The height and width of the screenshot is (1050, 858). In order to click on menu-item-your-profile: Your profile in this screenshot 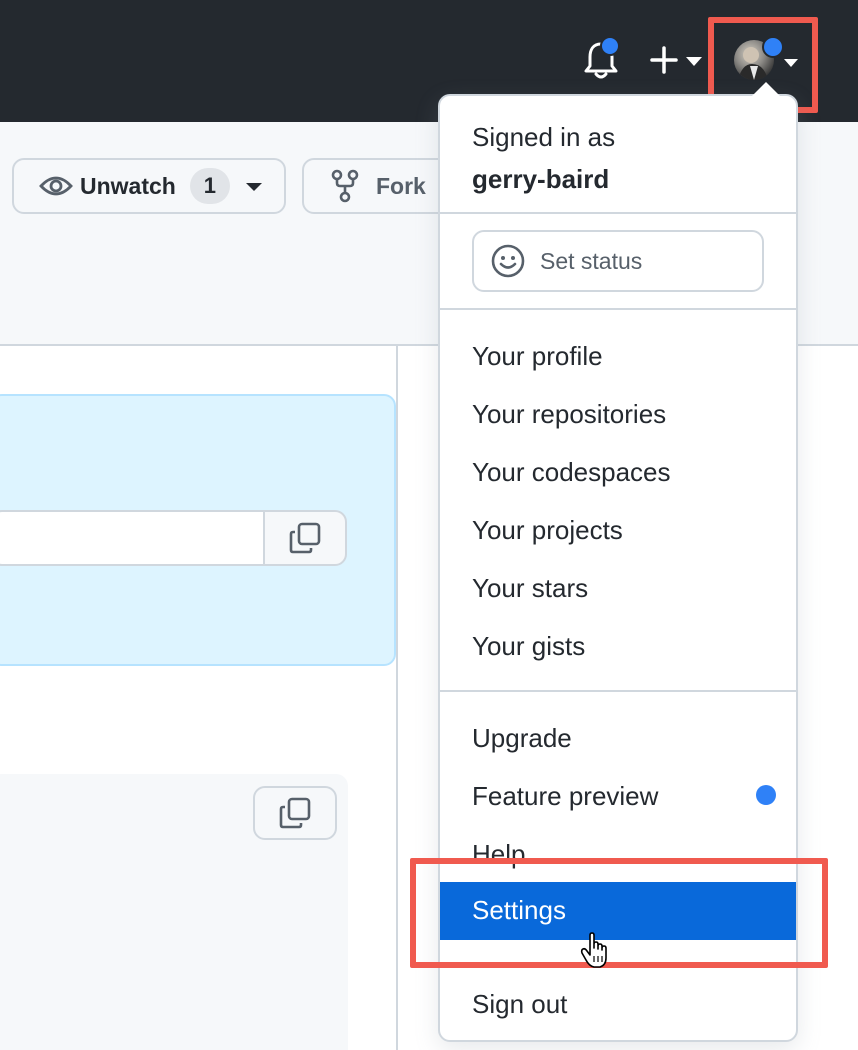, I will do `click(537, 356)`.